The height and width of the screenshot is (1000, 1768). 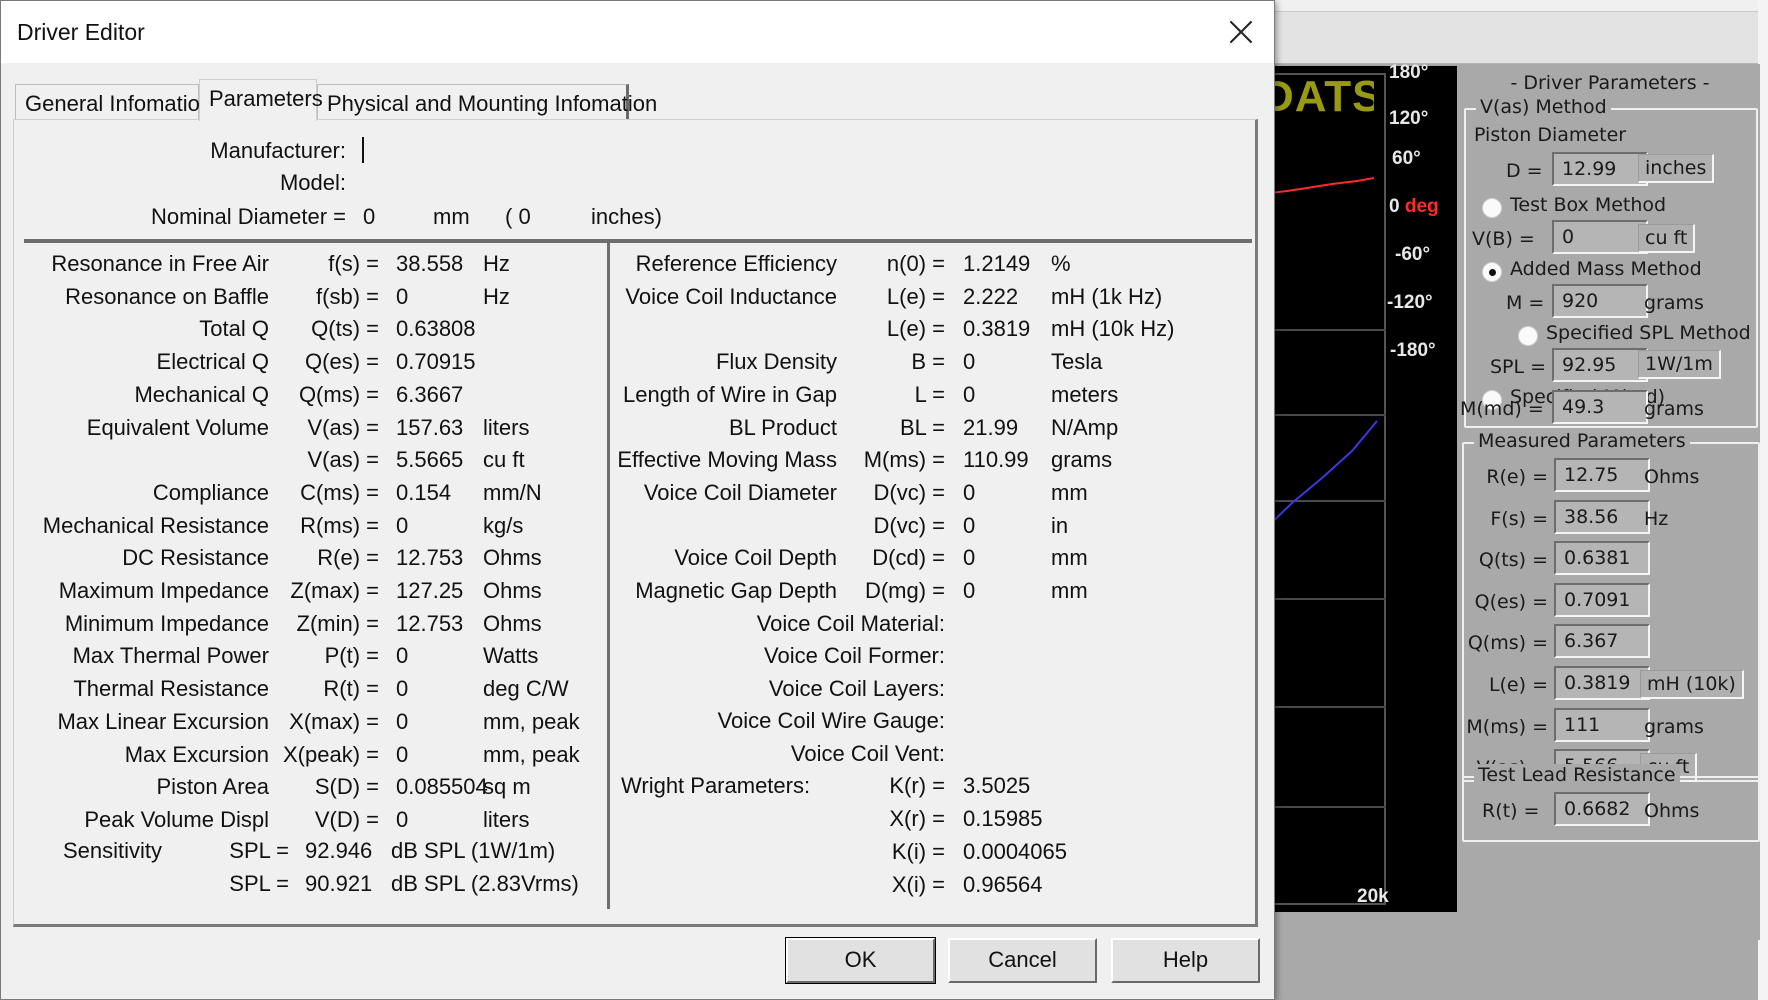 I want to click on parameter-row: Effective Moving Mass M(ms) = 110.99 grams, so click(x=636, y=462).